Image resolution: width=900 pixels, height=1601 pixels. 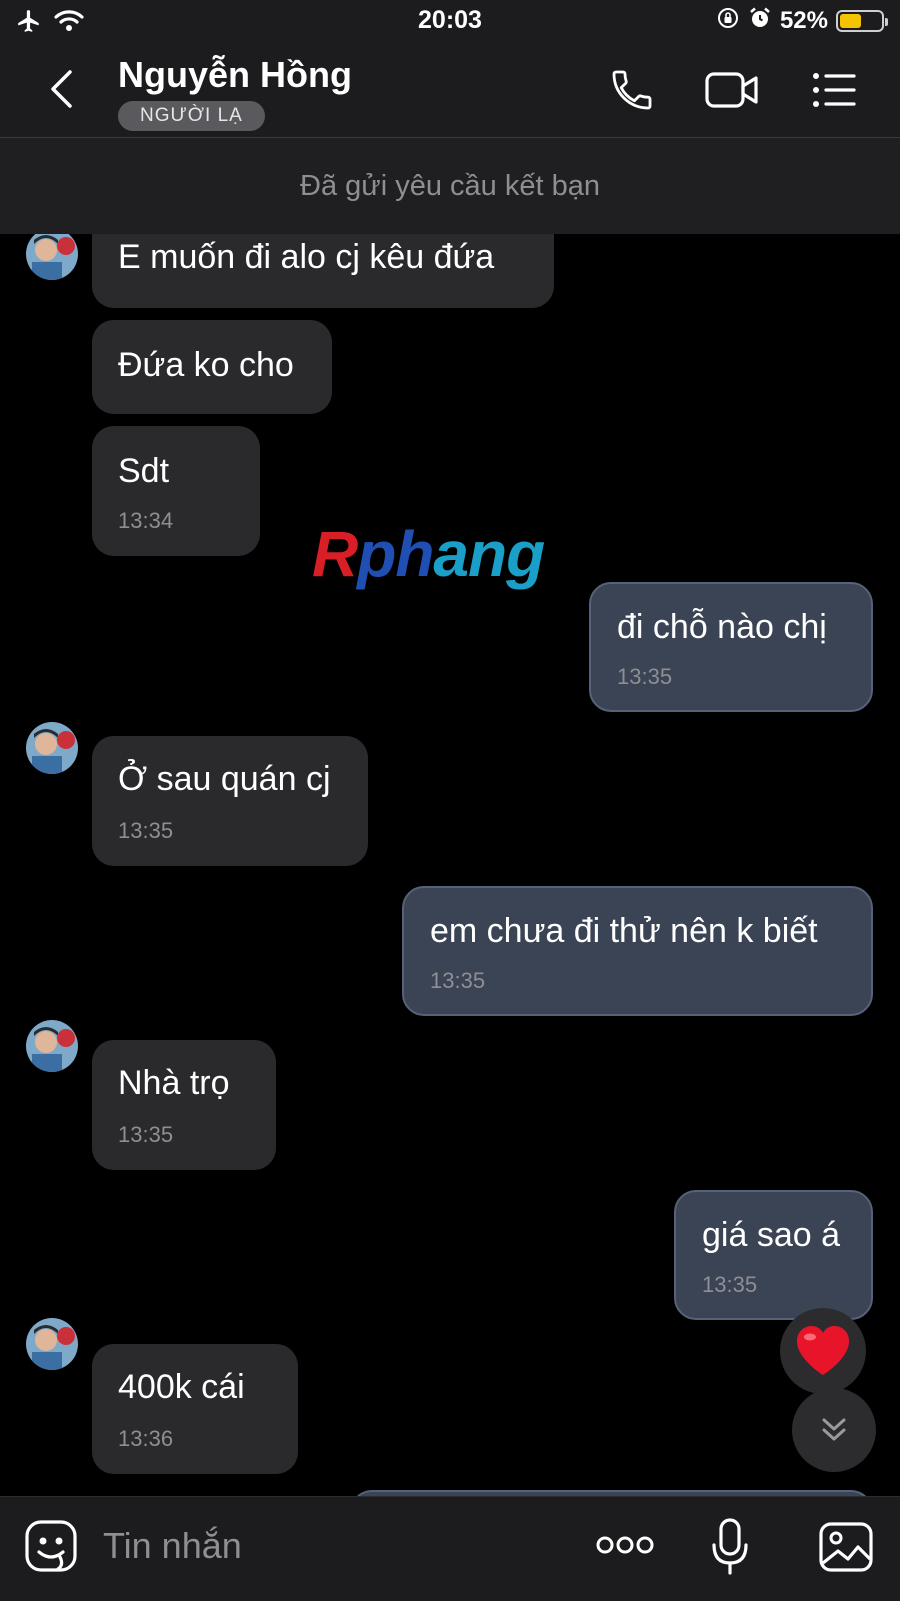 What do you see at coordinates (731, 647) in the screenshot?
I see `outgoing-message: đi chỗ nào chị 13:35` at bounding box center [731, 647].